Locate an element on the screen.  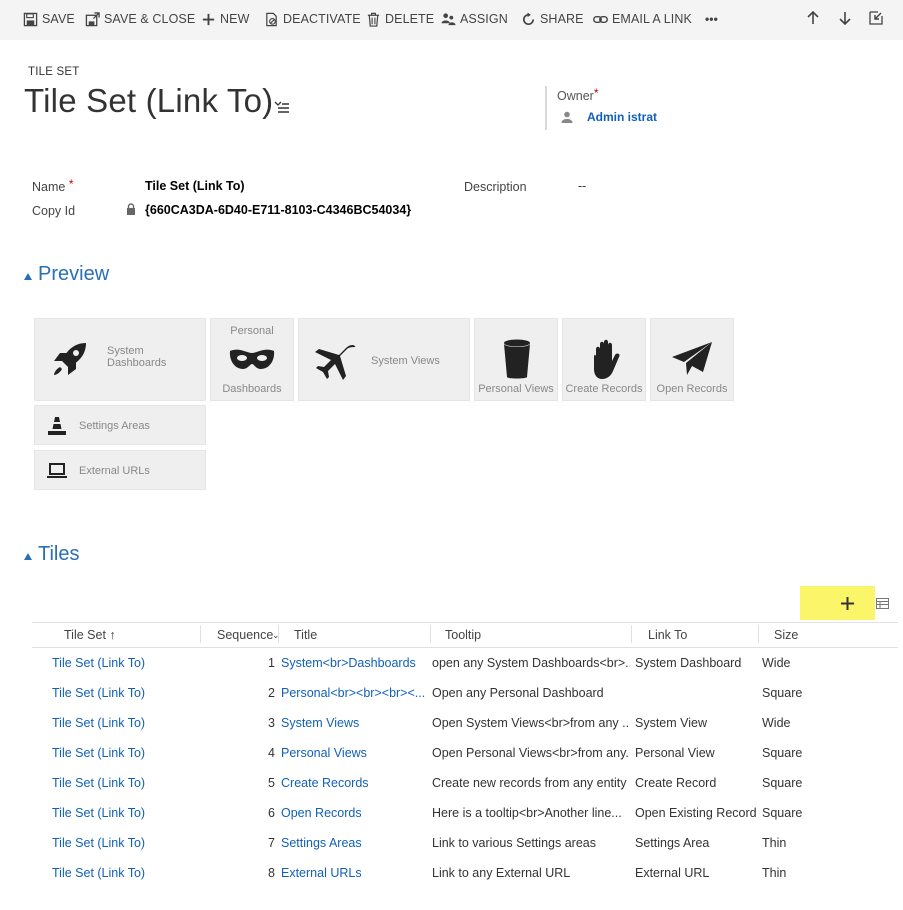
tile-external-urls: External URLs is located at coordinates (120, 470).